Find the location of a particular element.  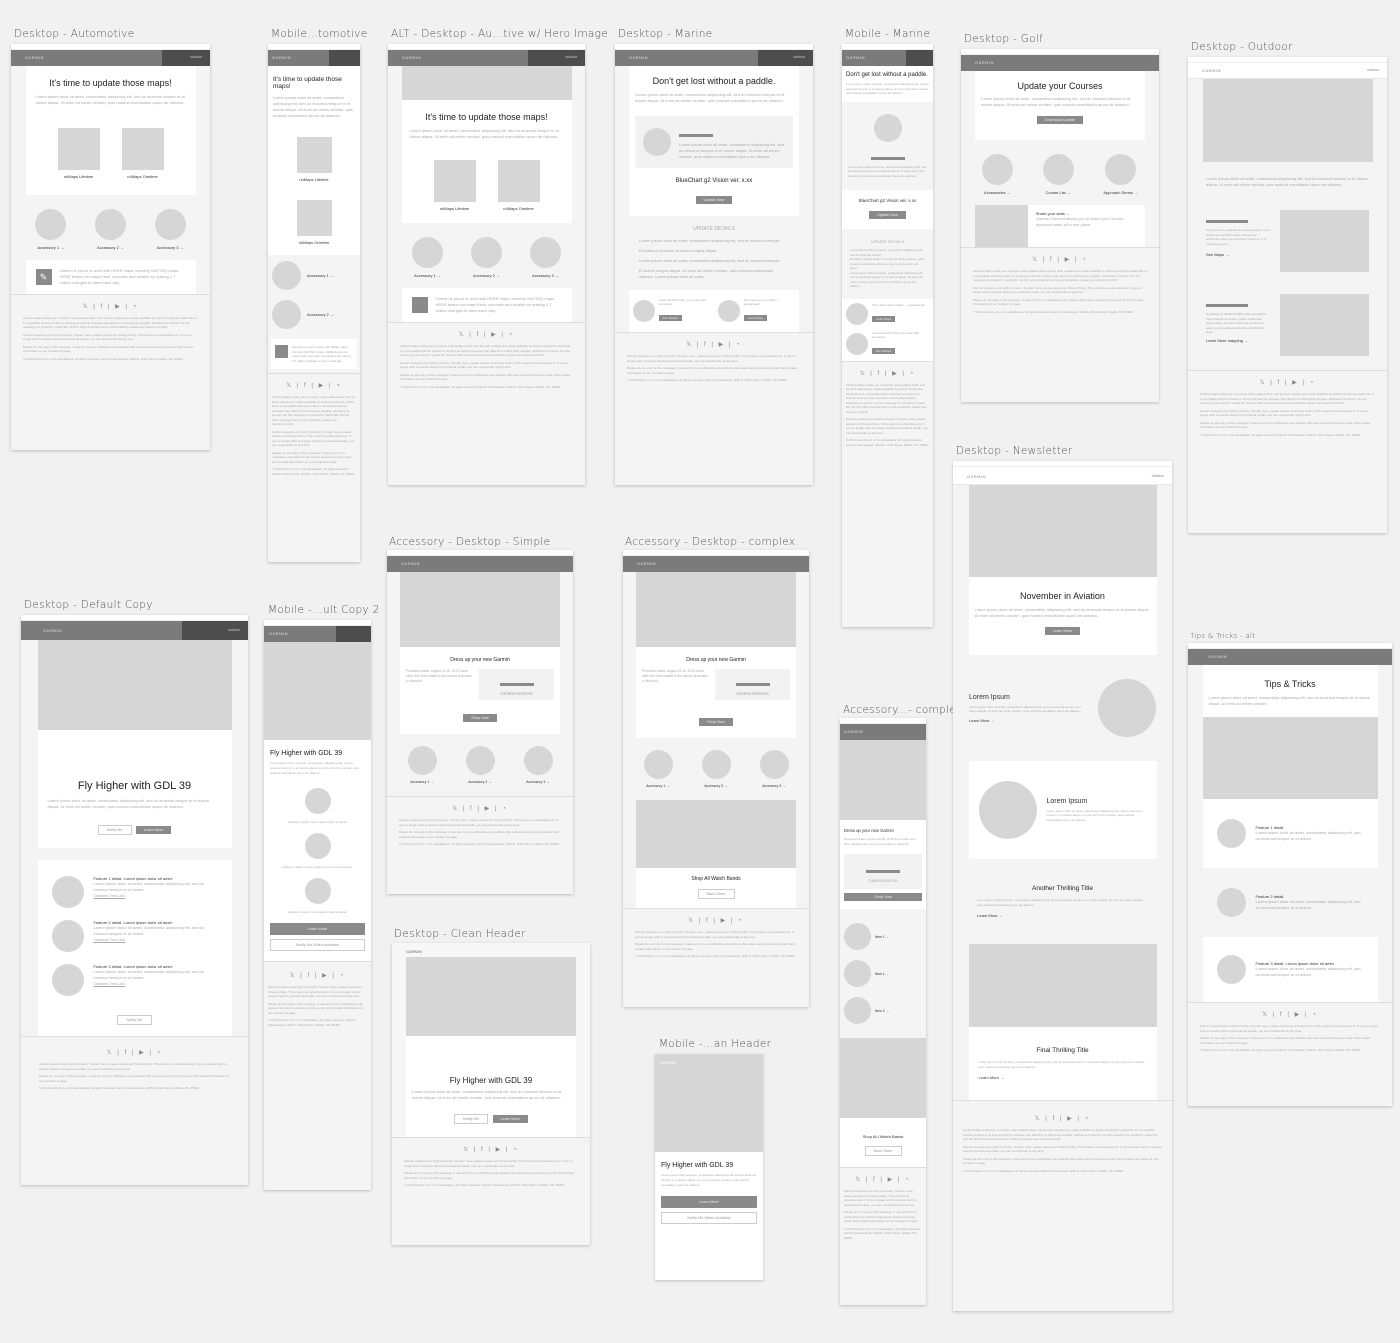

item-link: Item 2 → is located at coordinates (883, 1010).